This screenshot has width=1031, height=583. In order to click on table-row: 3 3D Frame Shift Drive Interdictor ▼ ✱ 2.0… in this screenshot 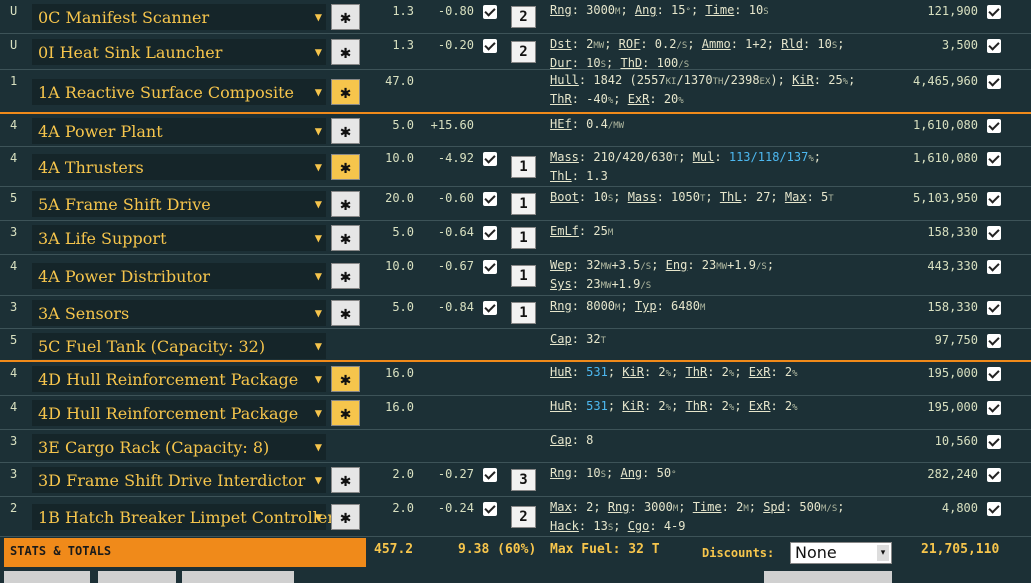, I will do `click(515, 480)`.